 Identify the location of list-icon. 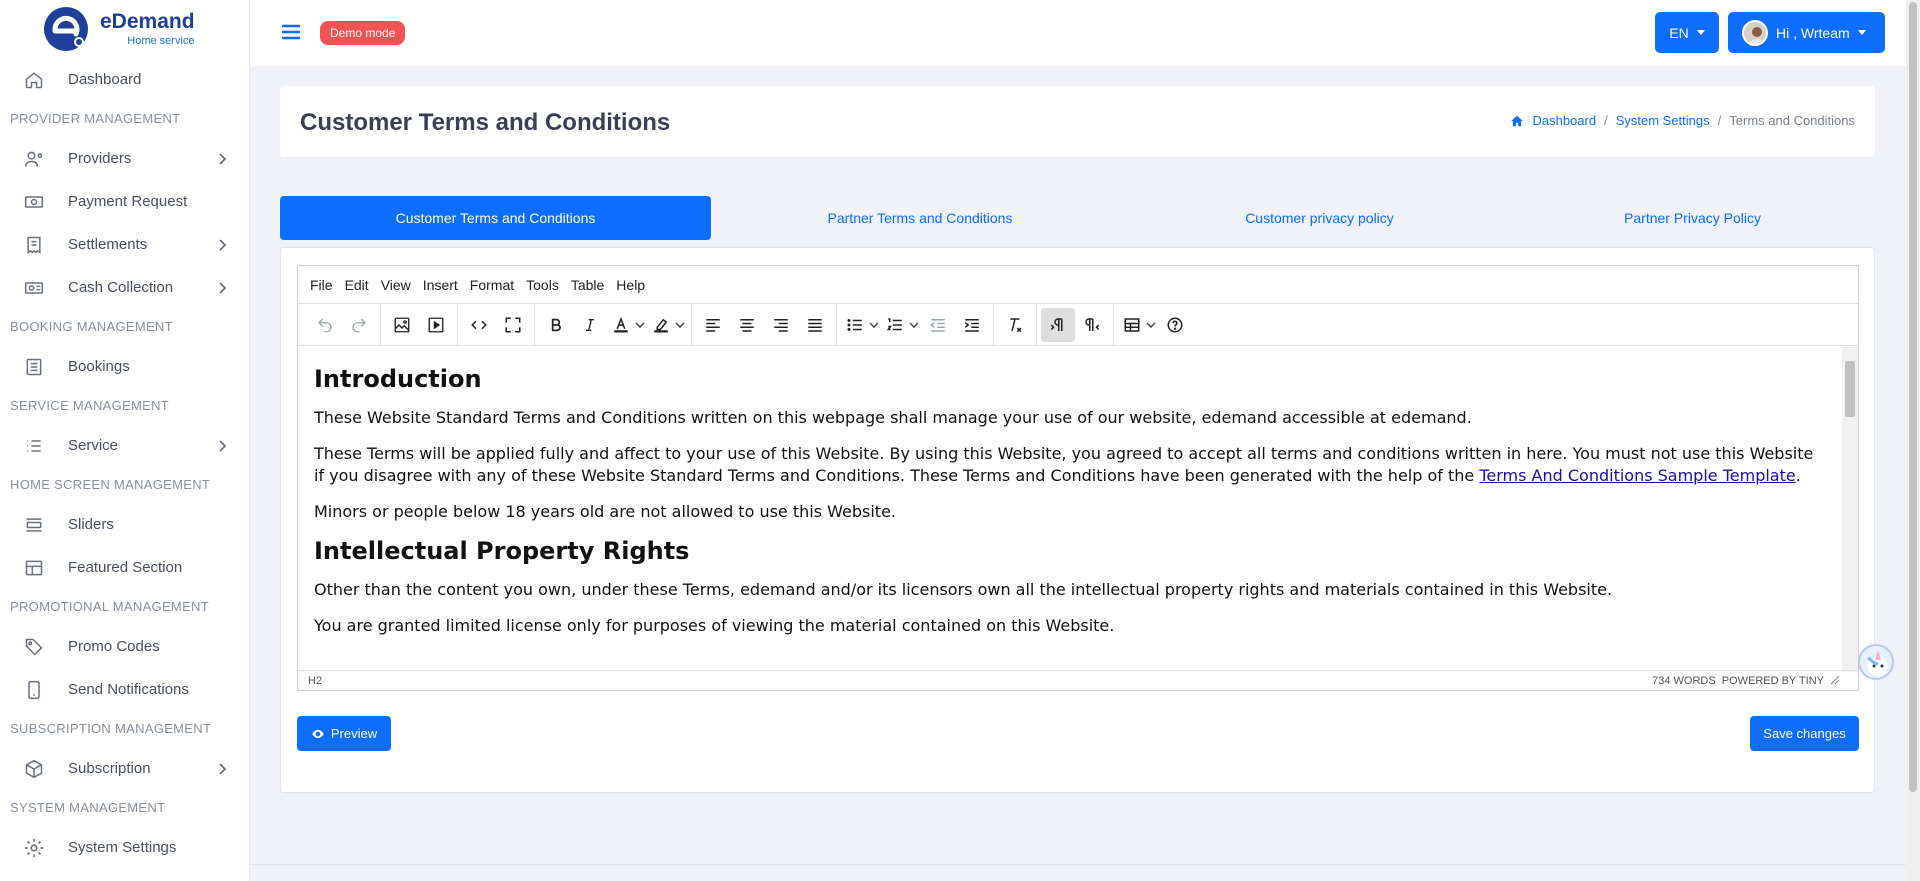
(34, 367).